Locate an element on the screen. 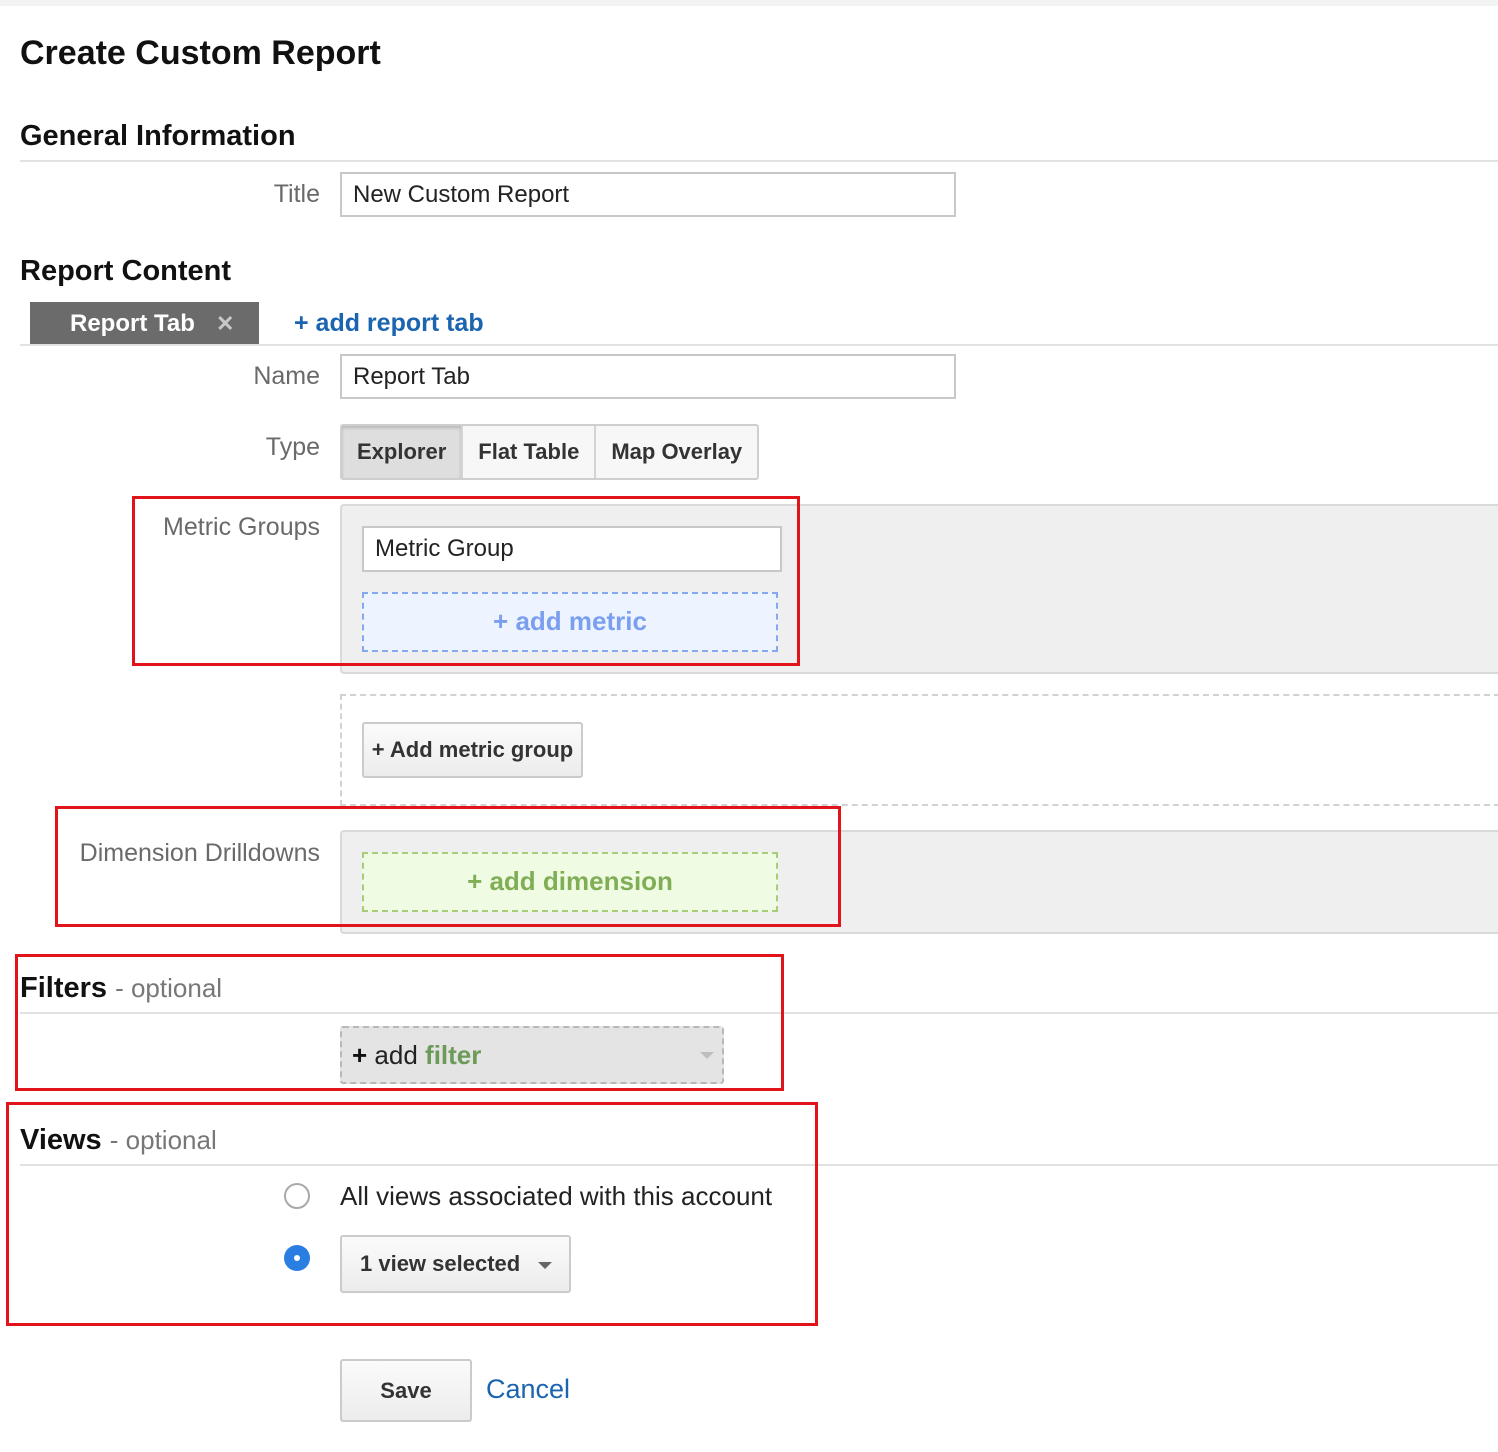 Image resolution: width=1498 pixels, height=1452 pixels. filters-heading-text: Filters is located at coordinates (64, 988).